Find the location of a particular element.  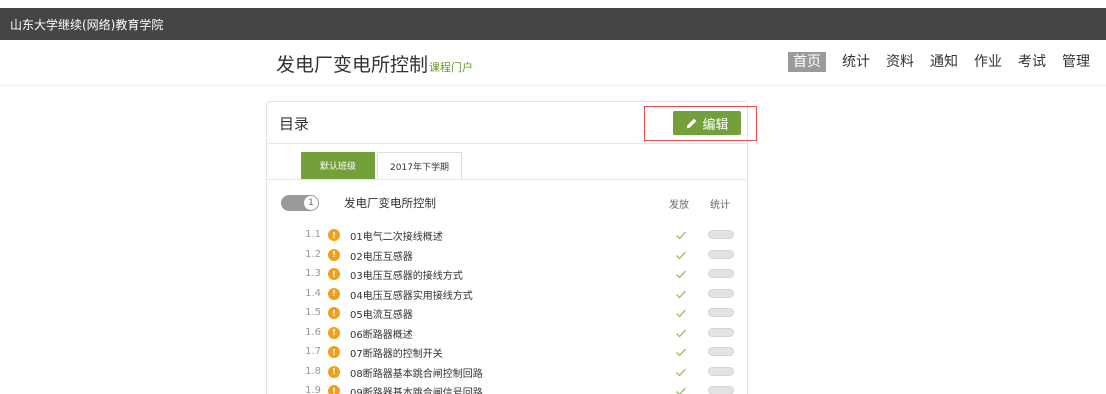

tab-2017-second-semester: 2017年下学期 is located at coordinates (419, 165).